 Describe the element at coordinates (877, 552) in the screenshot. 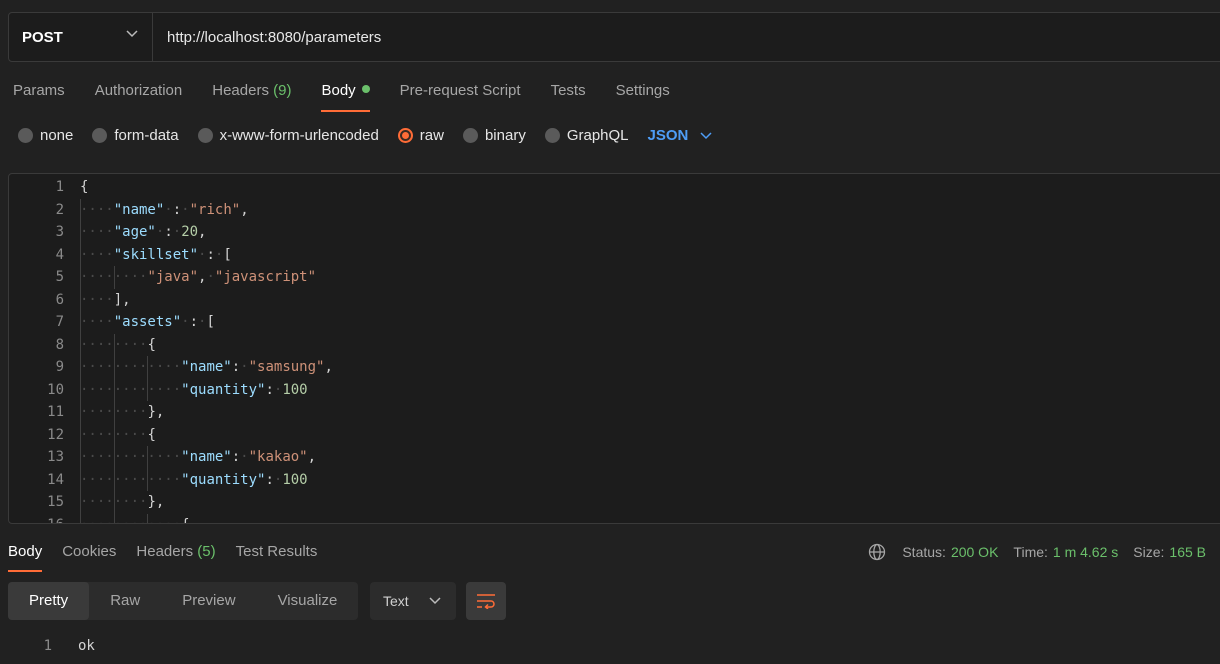

I see `globe-icon` at that location.